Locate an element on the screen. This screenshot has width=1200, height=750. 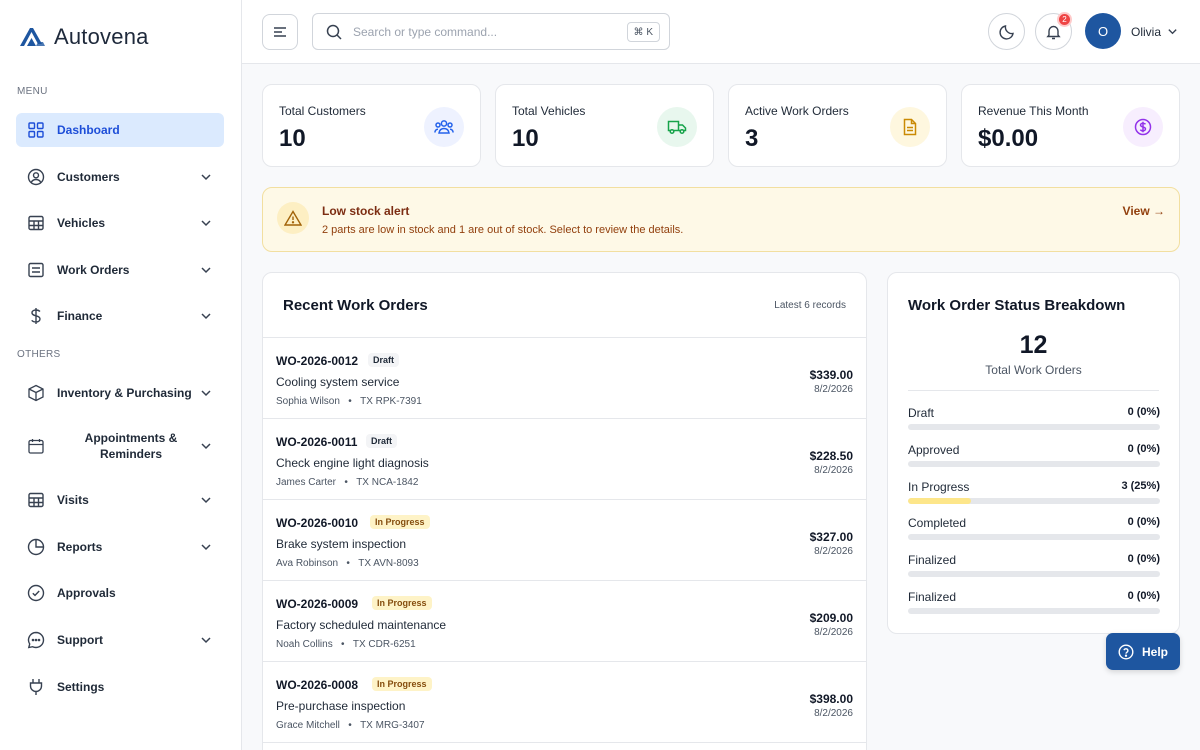
notifications-button: 2 is located at coordinates (1053, 31).